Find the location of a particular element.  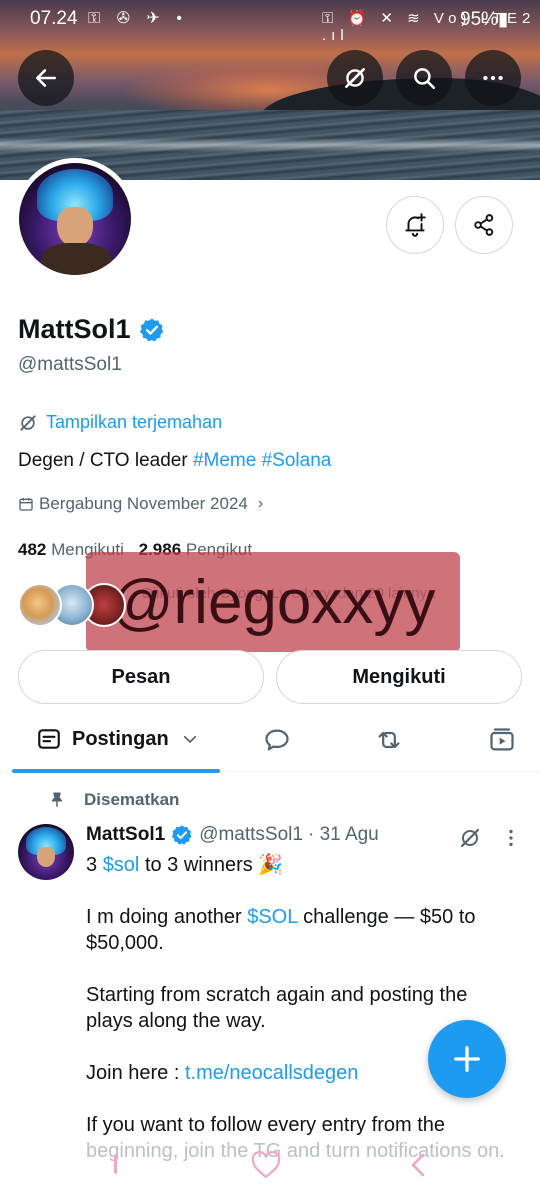

active-tab-indicator is located at coordinates (116, 771).